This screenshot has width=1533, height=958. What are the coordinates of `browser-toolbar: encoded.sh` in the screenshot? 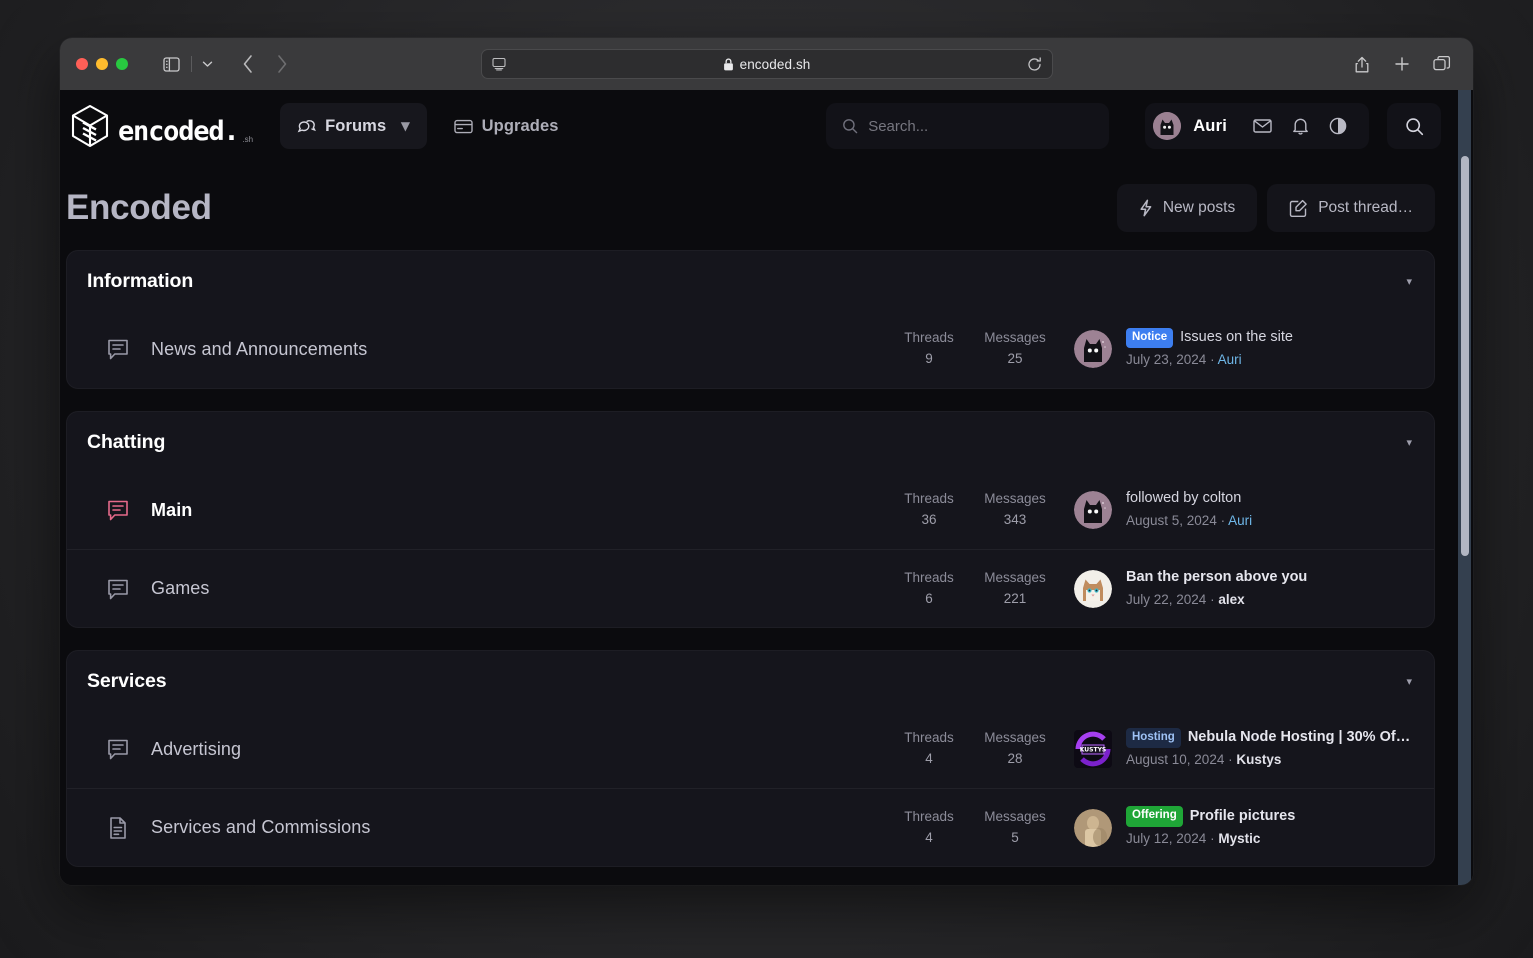 It's located at (766, 64).